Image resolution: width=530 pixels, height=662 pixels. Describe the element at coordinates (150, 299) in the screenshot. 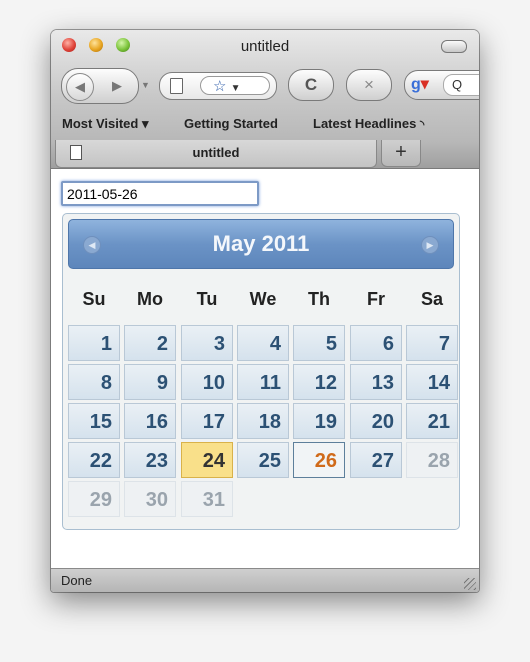

I see `weekday-header: Mo` at that location.